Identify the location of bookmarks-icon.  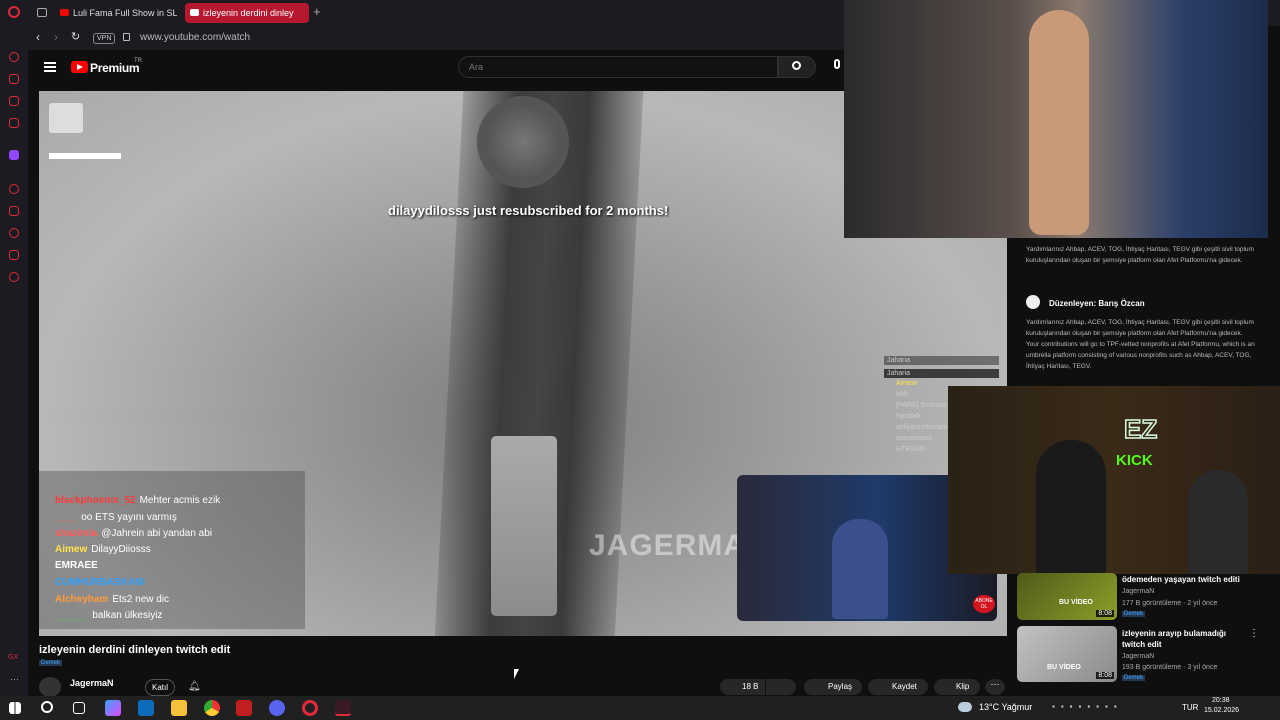
(14, 211).